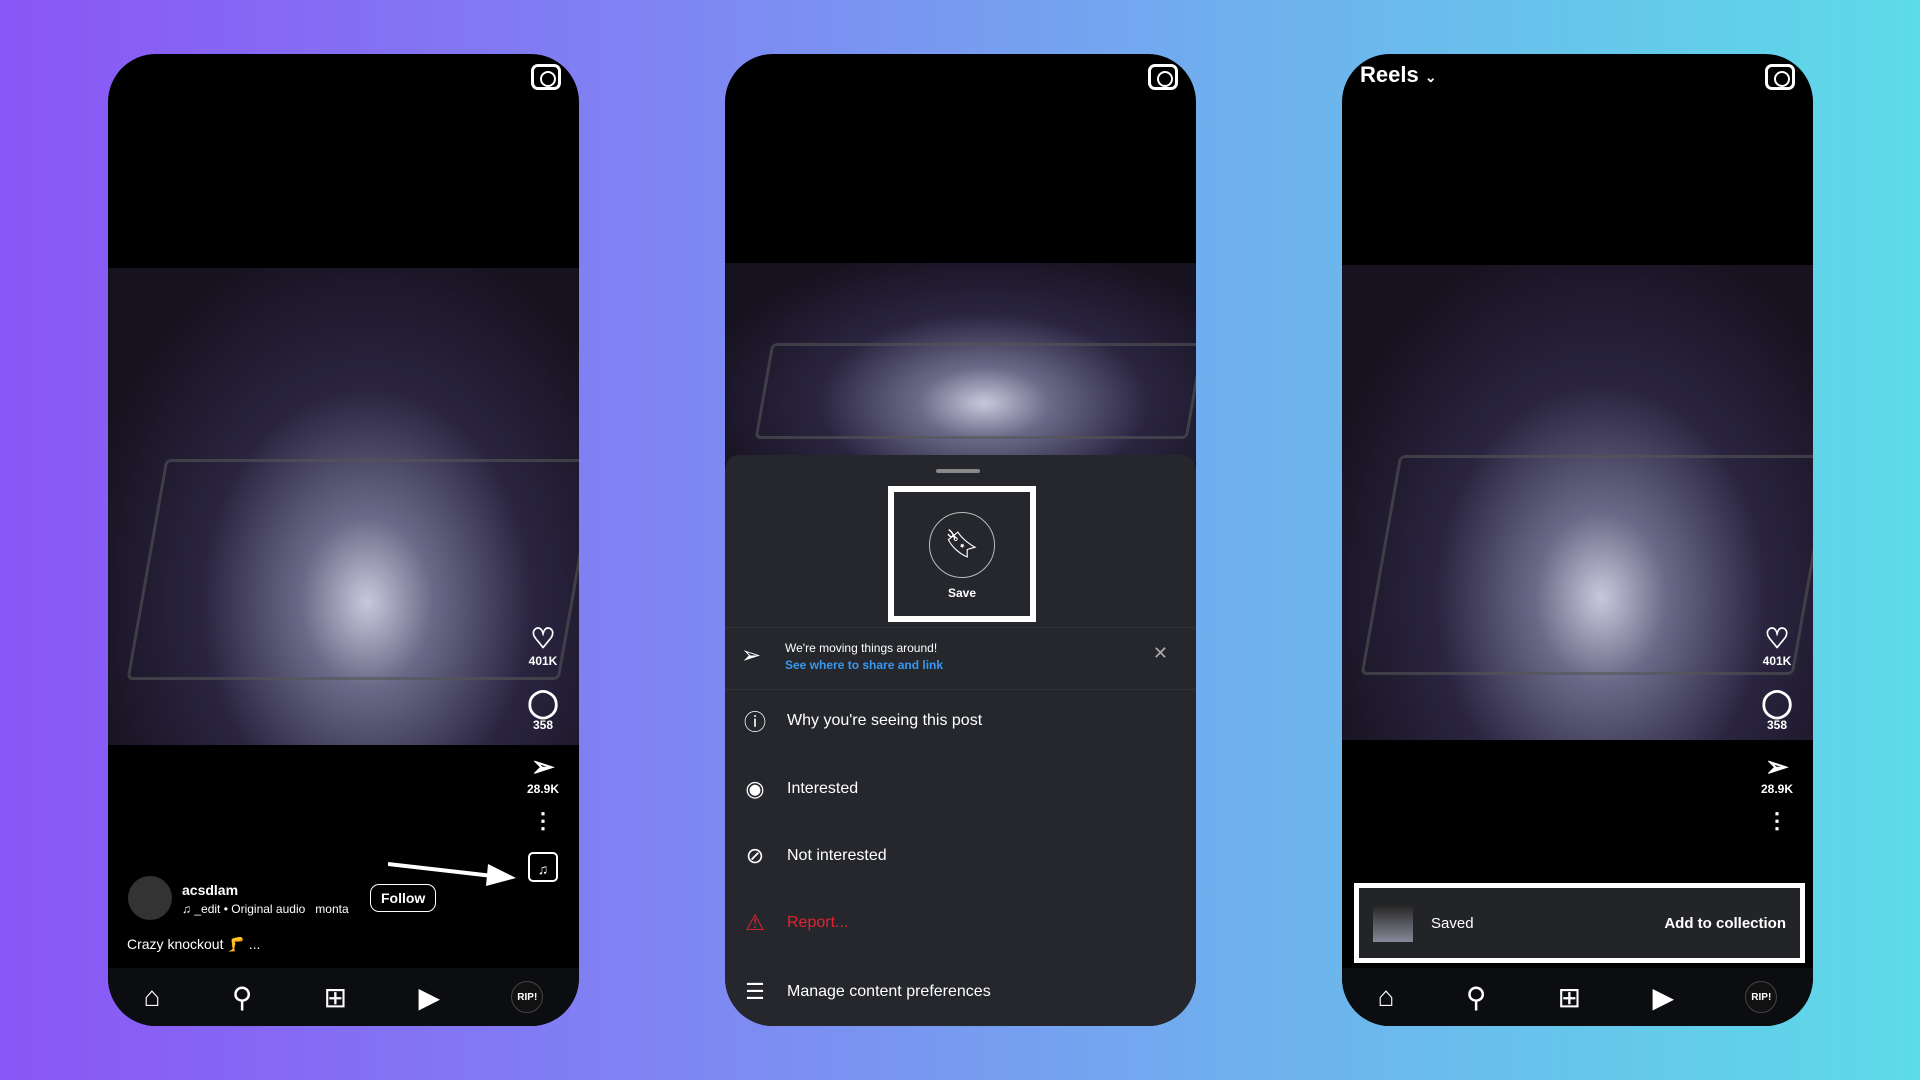 This screenshot has height=1080, width=1920. I want to click on action-column: ♡ 401K ◯ 358 ➢ 28.9K ⋮ ♫, so click(543, 753).